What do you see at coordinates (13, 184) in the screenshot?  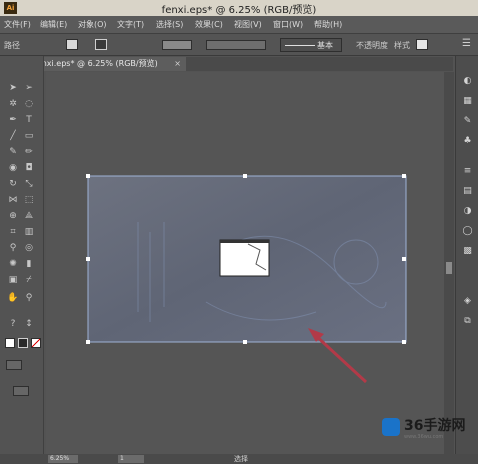 I see `rotate-icon: ↻` at bounding box center [13, 184].